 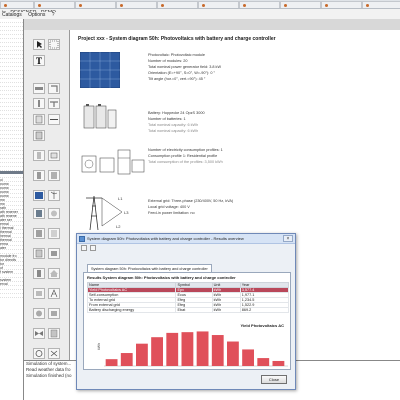 What do you see at coordinates (288, 238) in the screenshot?
I see `close-icon: ×` at bounding box center [288, 238].